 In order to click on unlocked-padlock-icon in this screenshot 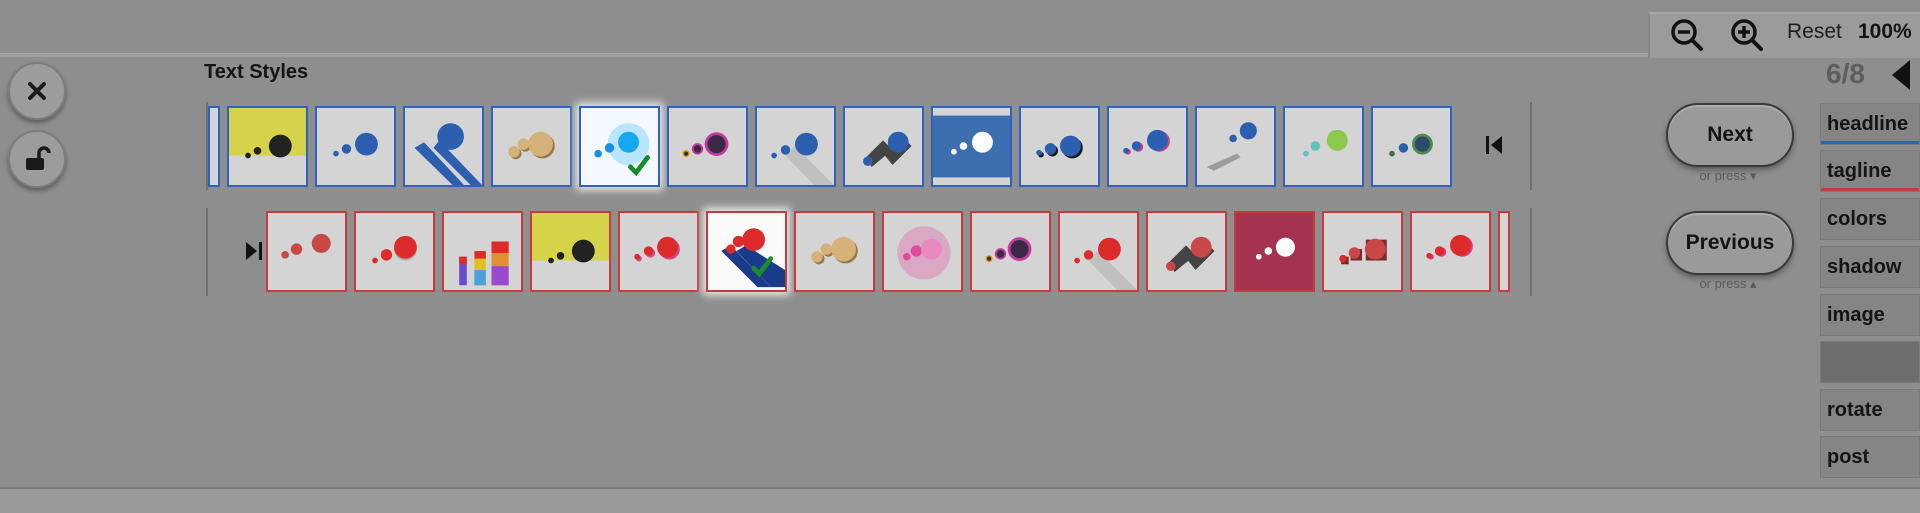, I will do `click(38, 158)`.